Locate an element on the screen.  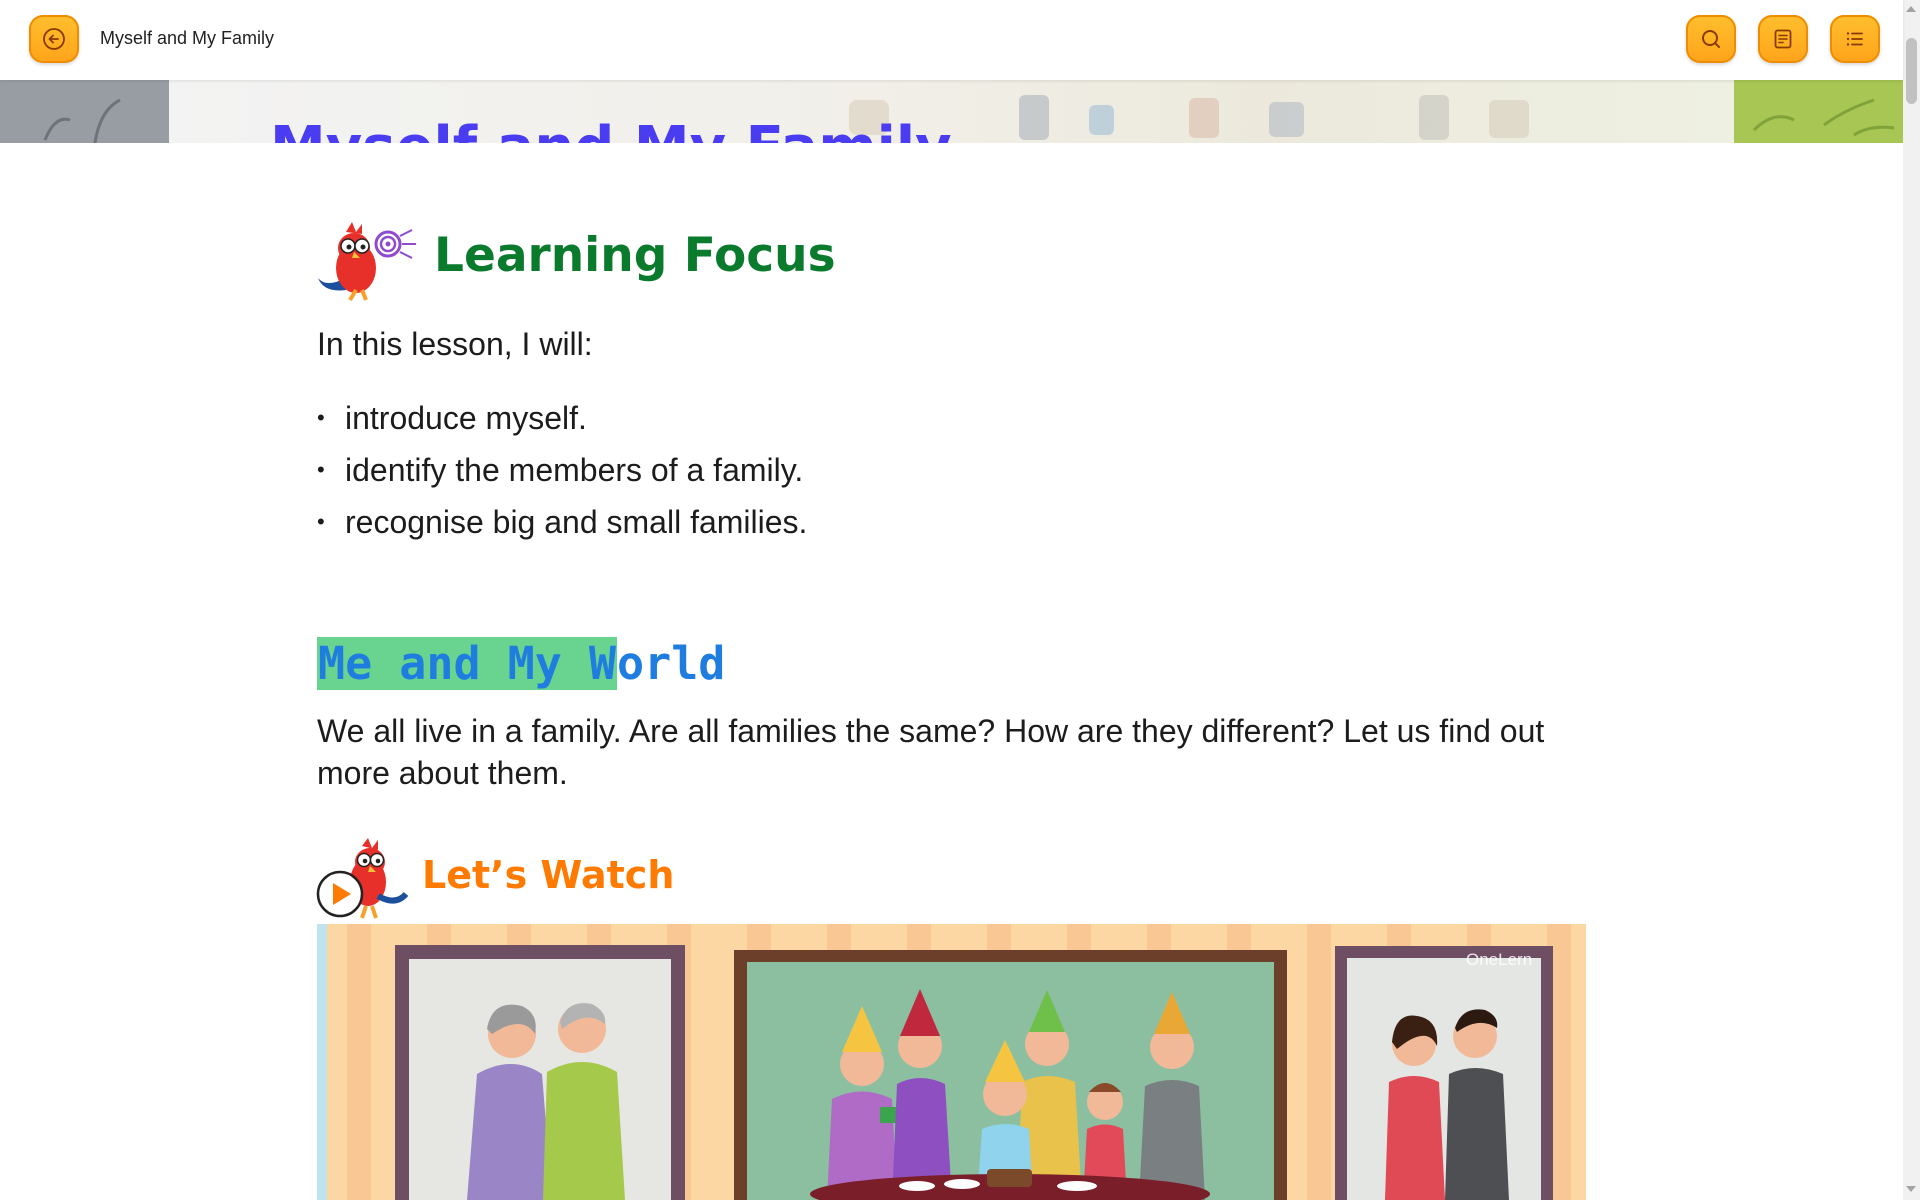
chapter-banner: Myself and My Family is located at coordinates (951, 111).